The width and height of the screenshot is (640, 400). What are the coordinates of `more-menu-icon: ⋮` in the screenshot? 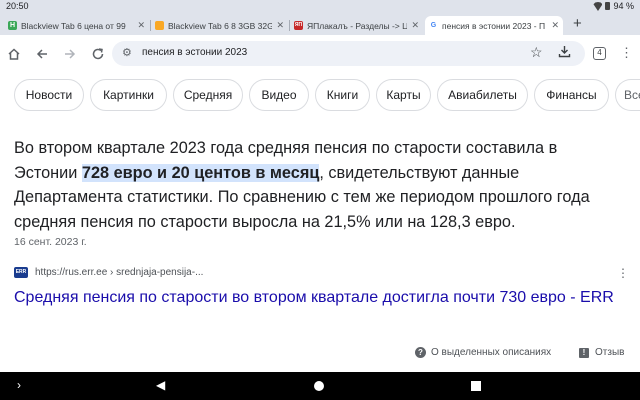 It's located at (626, 53).